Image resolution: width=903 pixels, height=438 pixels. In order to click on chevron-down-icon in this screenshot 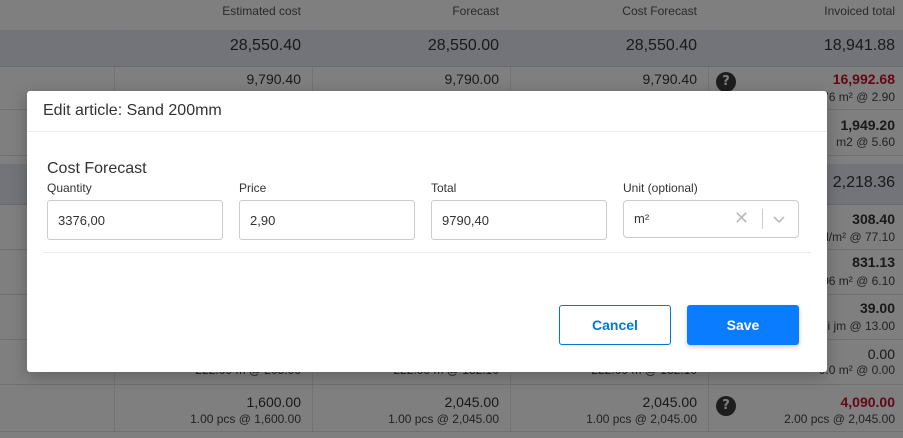, I will do `click(779, 221)`.